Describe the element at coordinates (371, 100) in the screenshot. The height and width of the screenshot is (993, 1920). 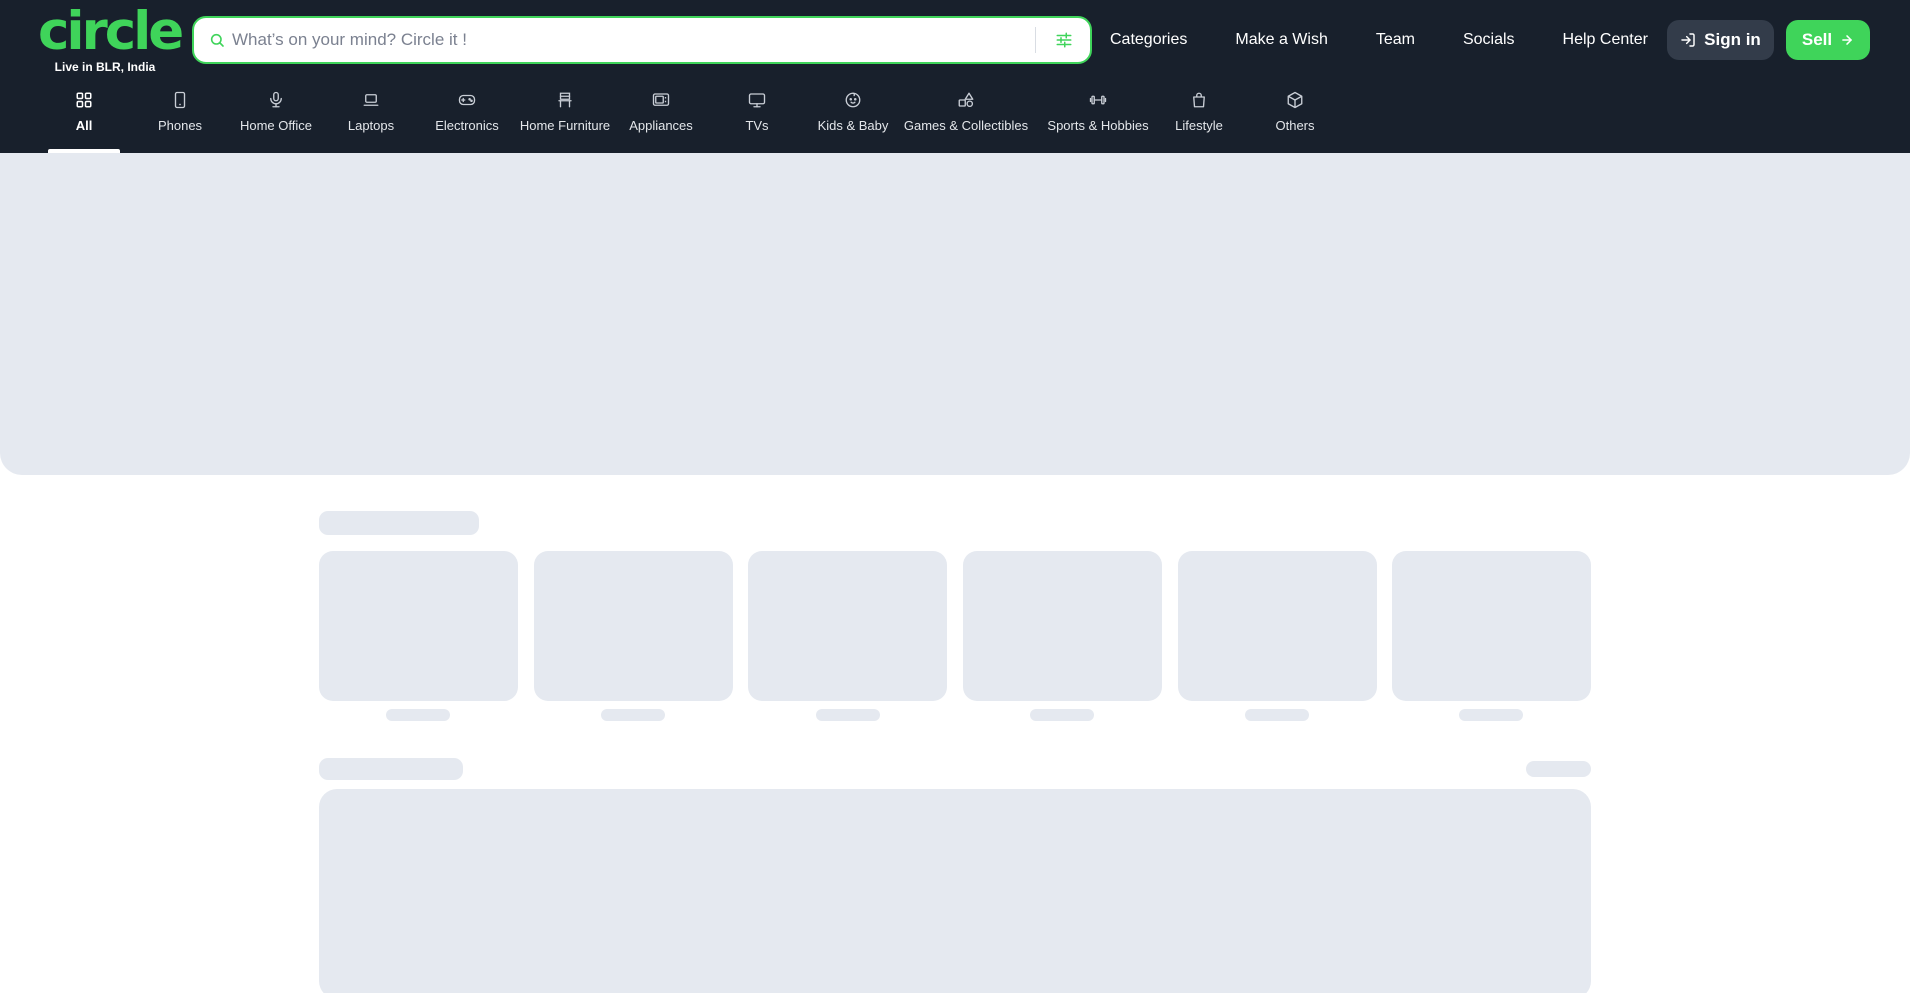
I see `laptop-icon` at that location.